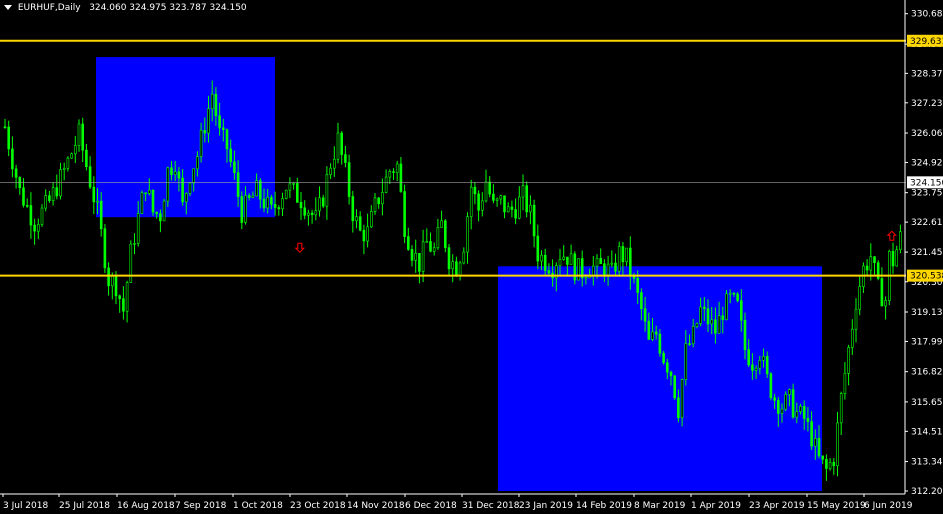 This screenshot has height=514, width=943. I want to click on y-tick-label: 322.610, so click(927, 223).